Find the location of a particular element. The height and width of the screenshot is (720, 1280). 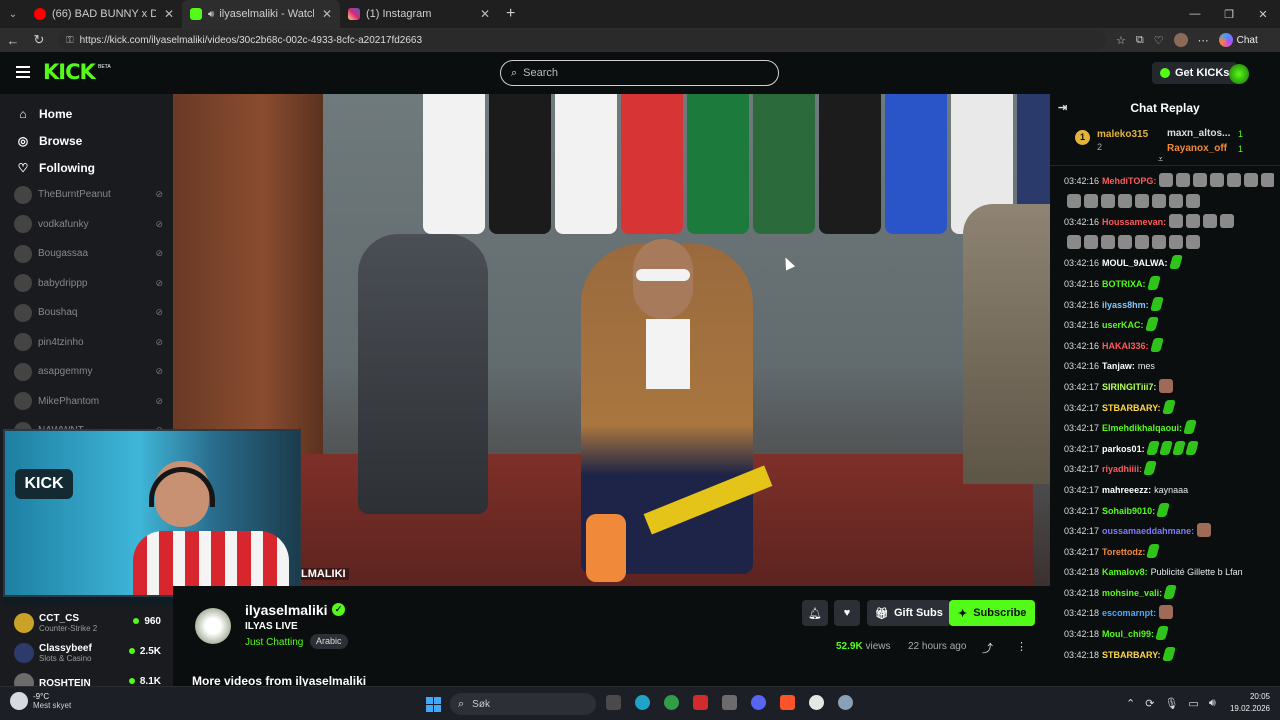

edge-icon is located at coordinates (642, 702).